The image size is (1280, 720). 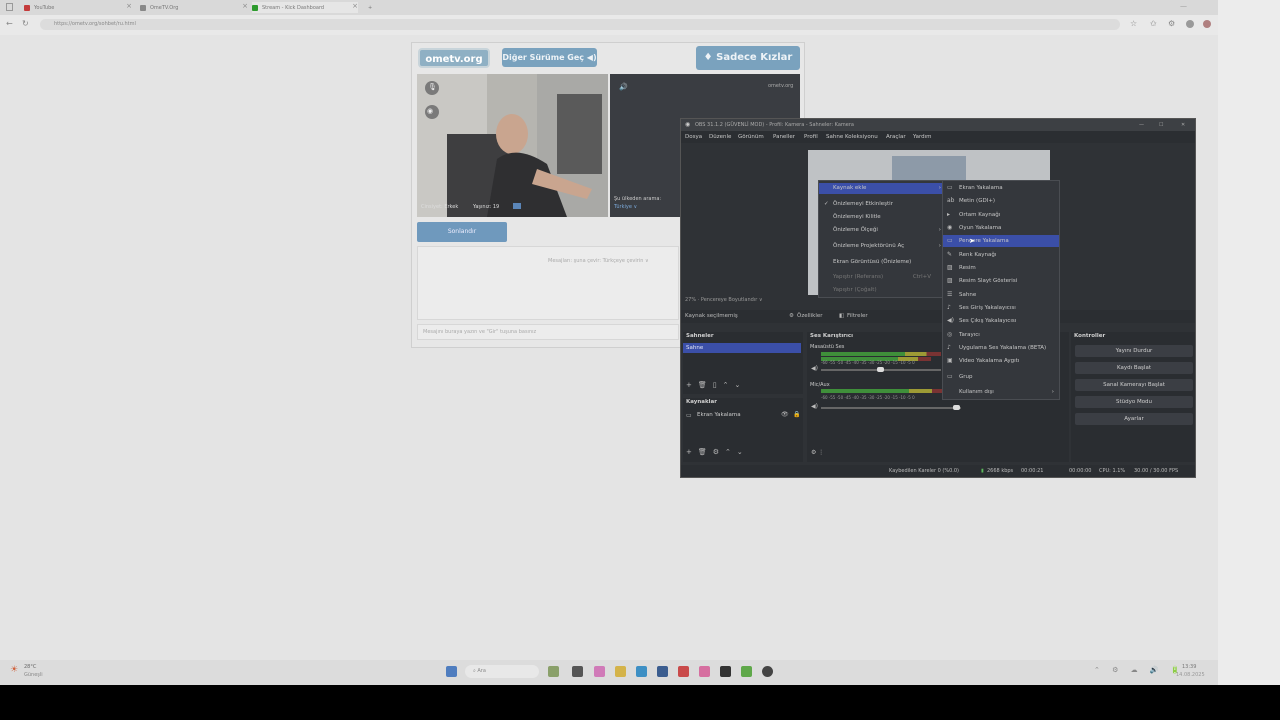 What do you see at coordinates (720, 137) in the screenshot?
I see `menu-duzenle: Düzenle` at bounding box center [720, 137].